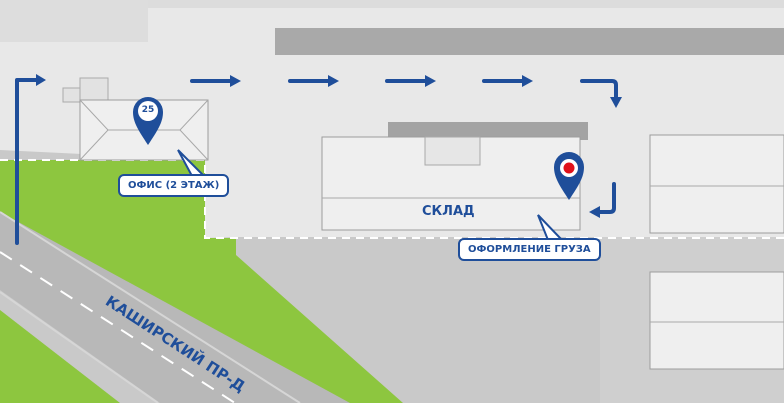  What do you see at coordinates (94, 89) in the screenshot?
I see `office-roof-top` at bounding box center [94, 89].